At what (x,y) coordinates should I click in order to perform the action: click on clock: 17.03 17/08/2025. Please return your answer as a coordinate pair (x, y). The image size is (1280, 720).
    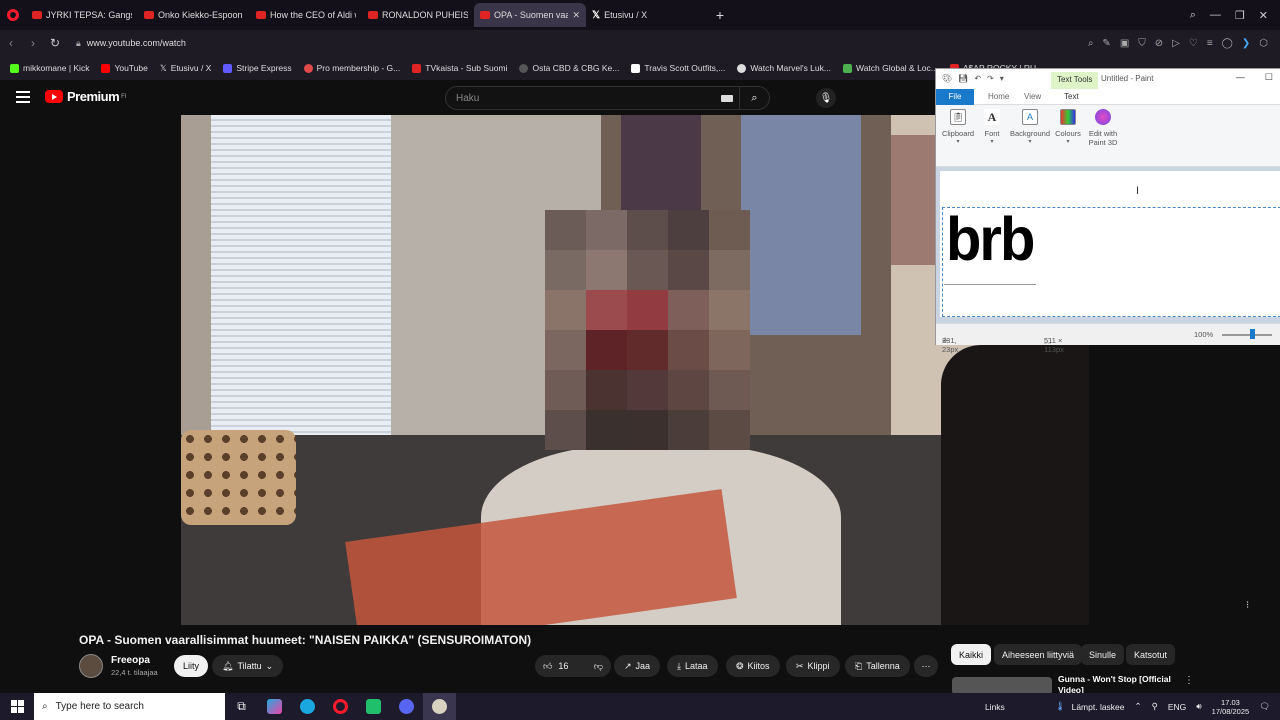
    Looking at the image, I should click on (1231, 707).